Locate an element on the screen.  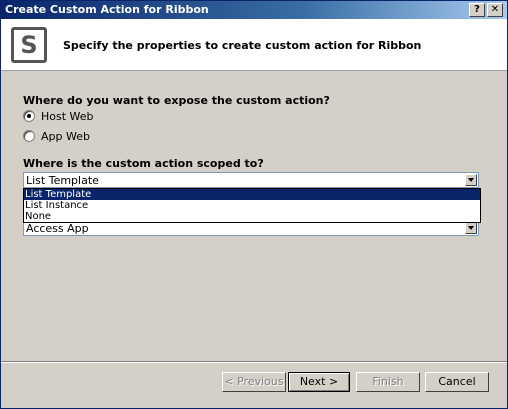
finish-button: Finish is located at coordinates (388, 382).